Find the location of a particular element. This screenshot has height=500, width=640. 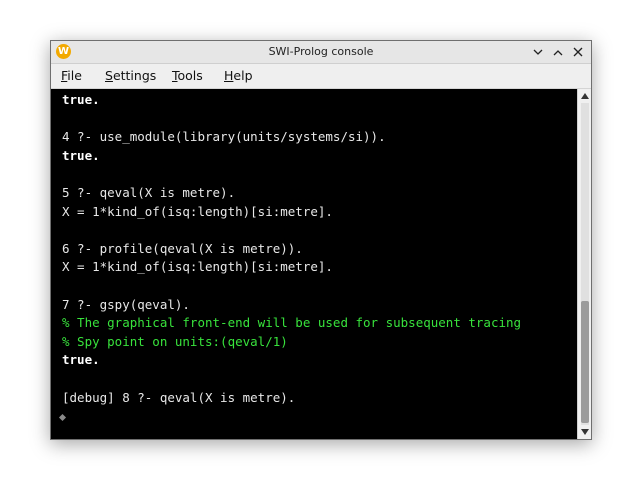

scroll-down-button is located at coordinates (584, 432).